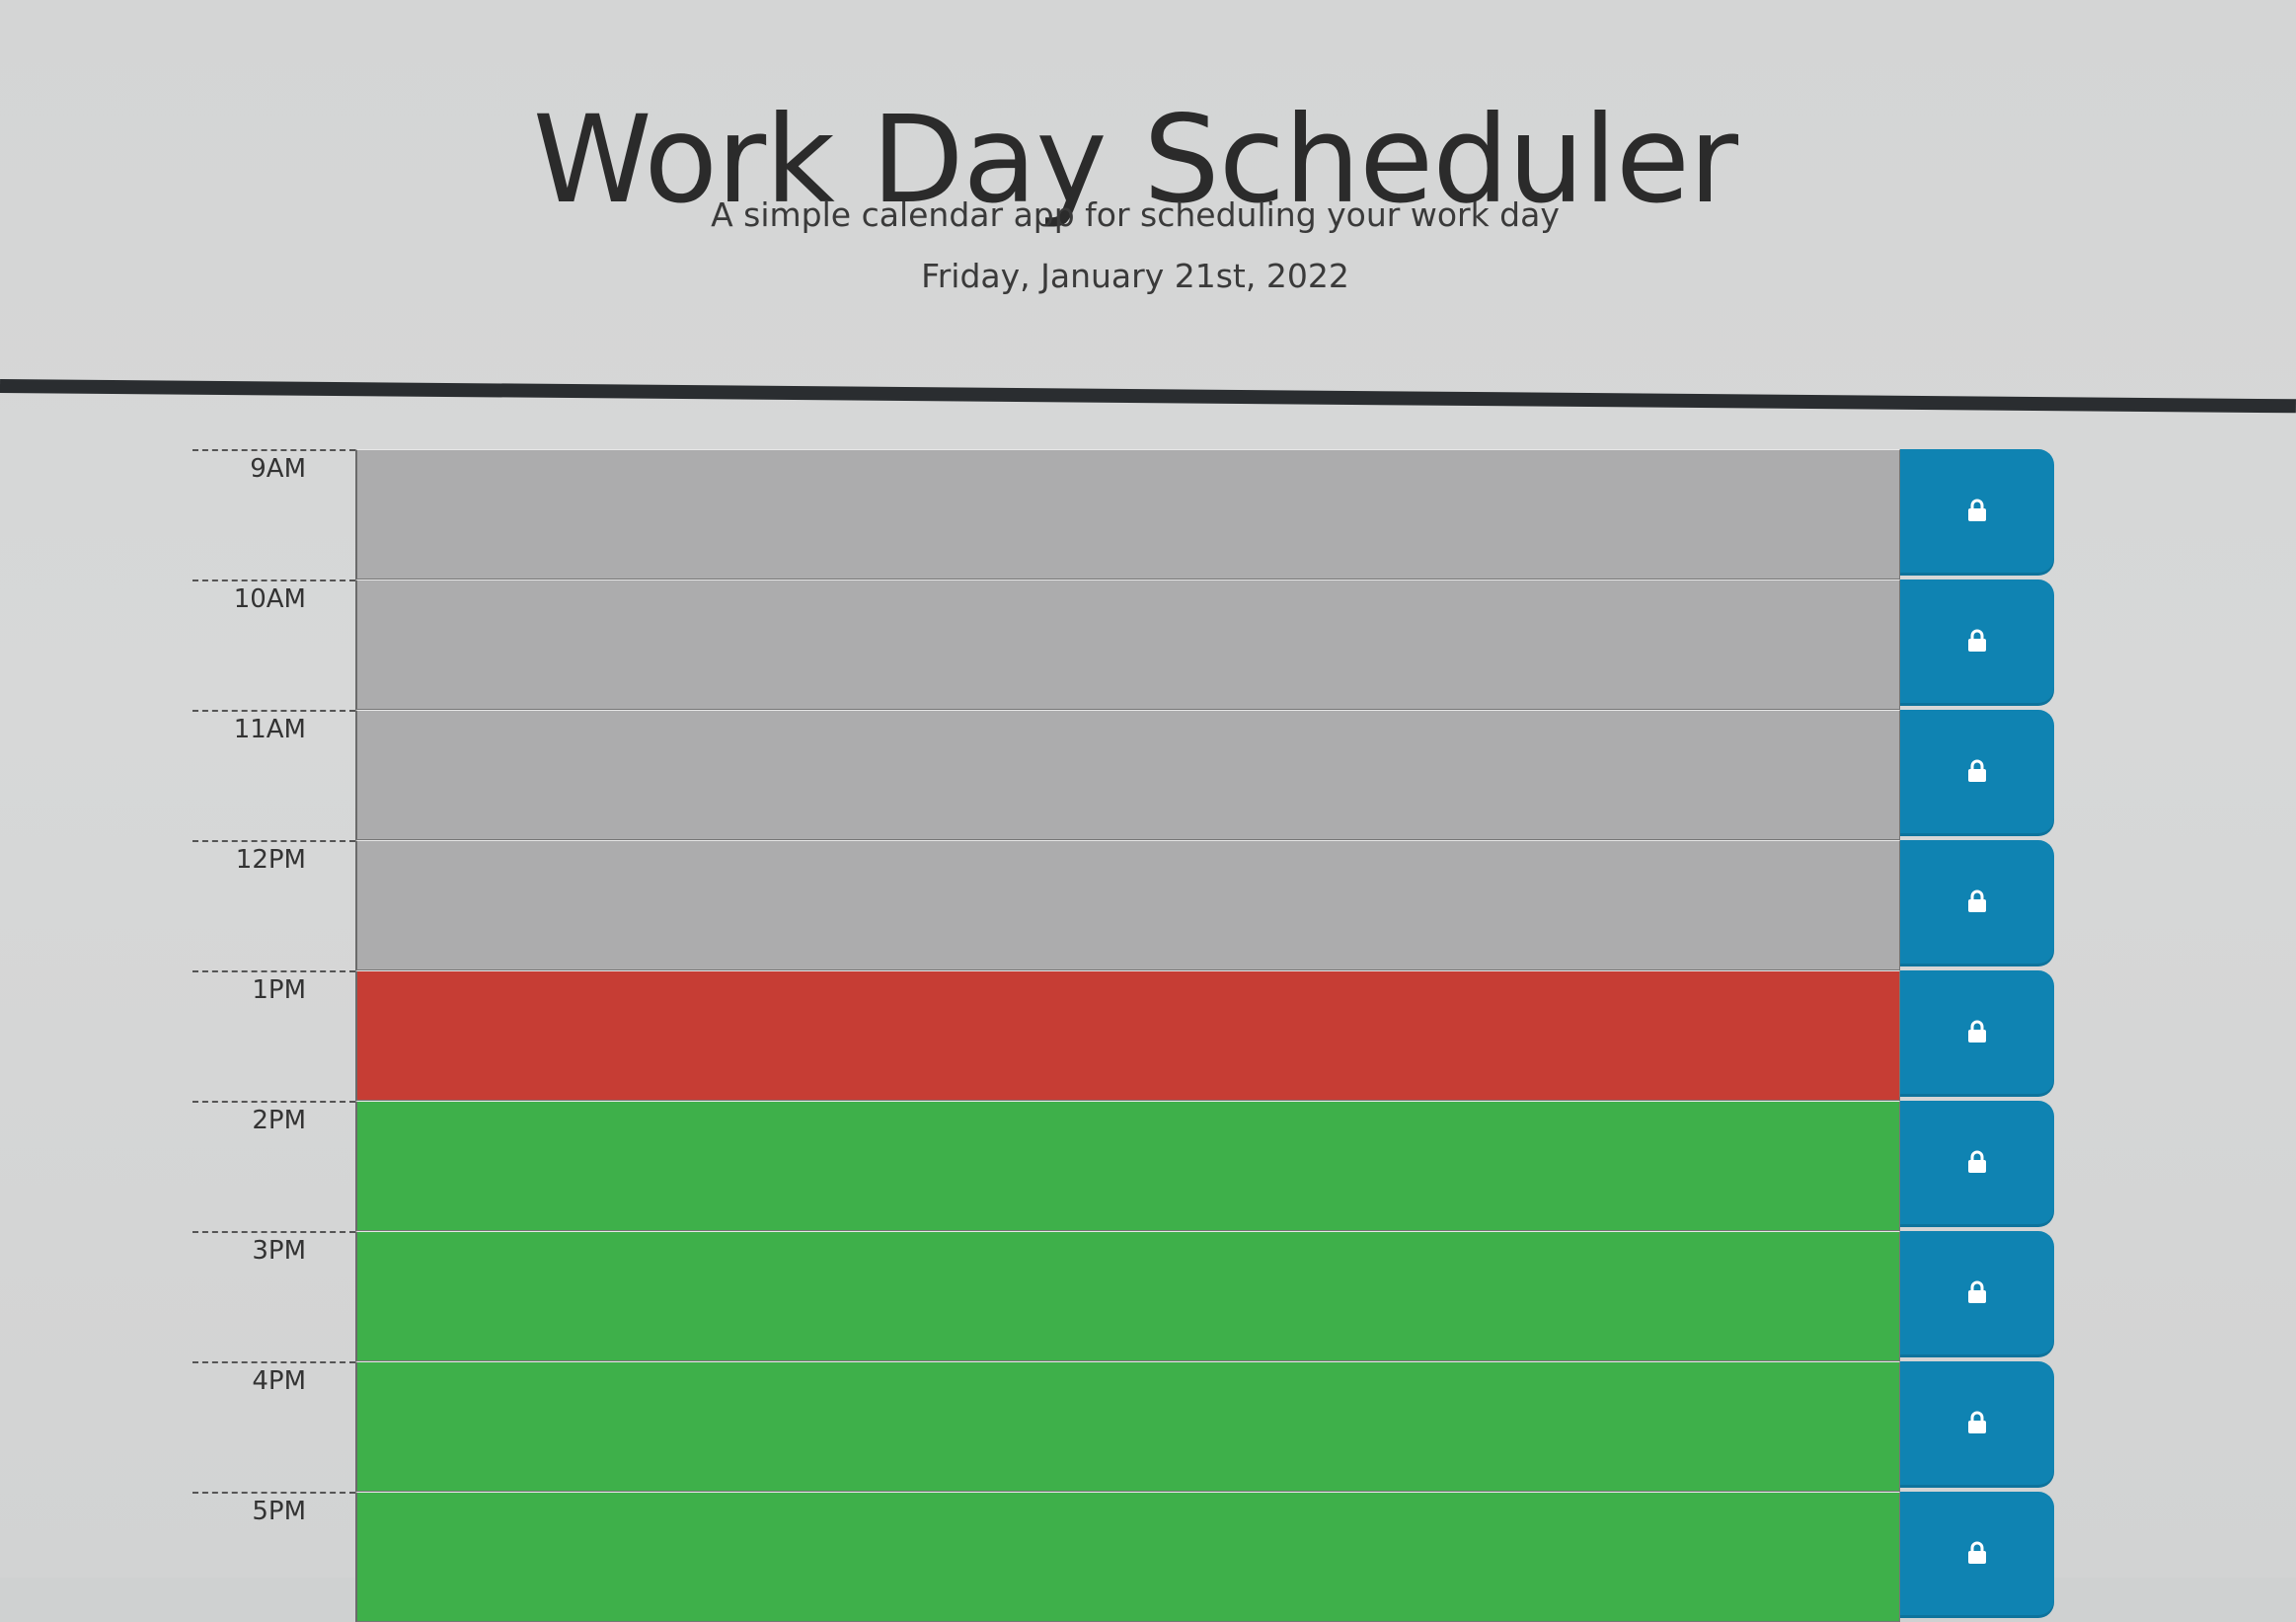 Image resolution: width=2296 pixels, height=1622 pixels. I want to click on time-block: 12PM, so click(1130, 905).